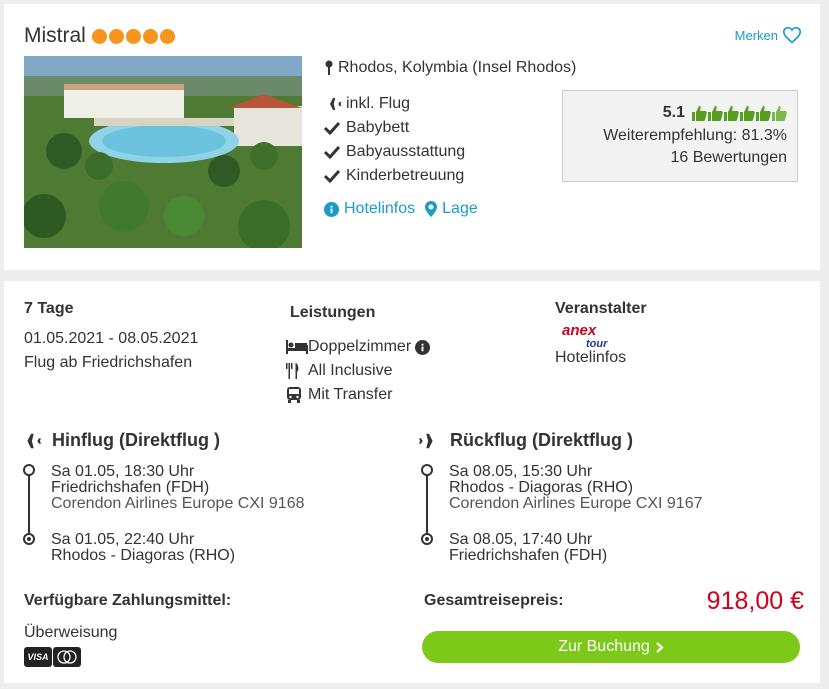 The image size is (829, 689). Describe the element at coordinates (431, 209) in the screenshot. I see `map-marker-icon` at that location.